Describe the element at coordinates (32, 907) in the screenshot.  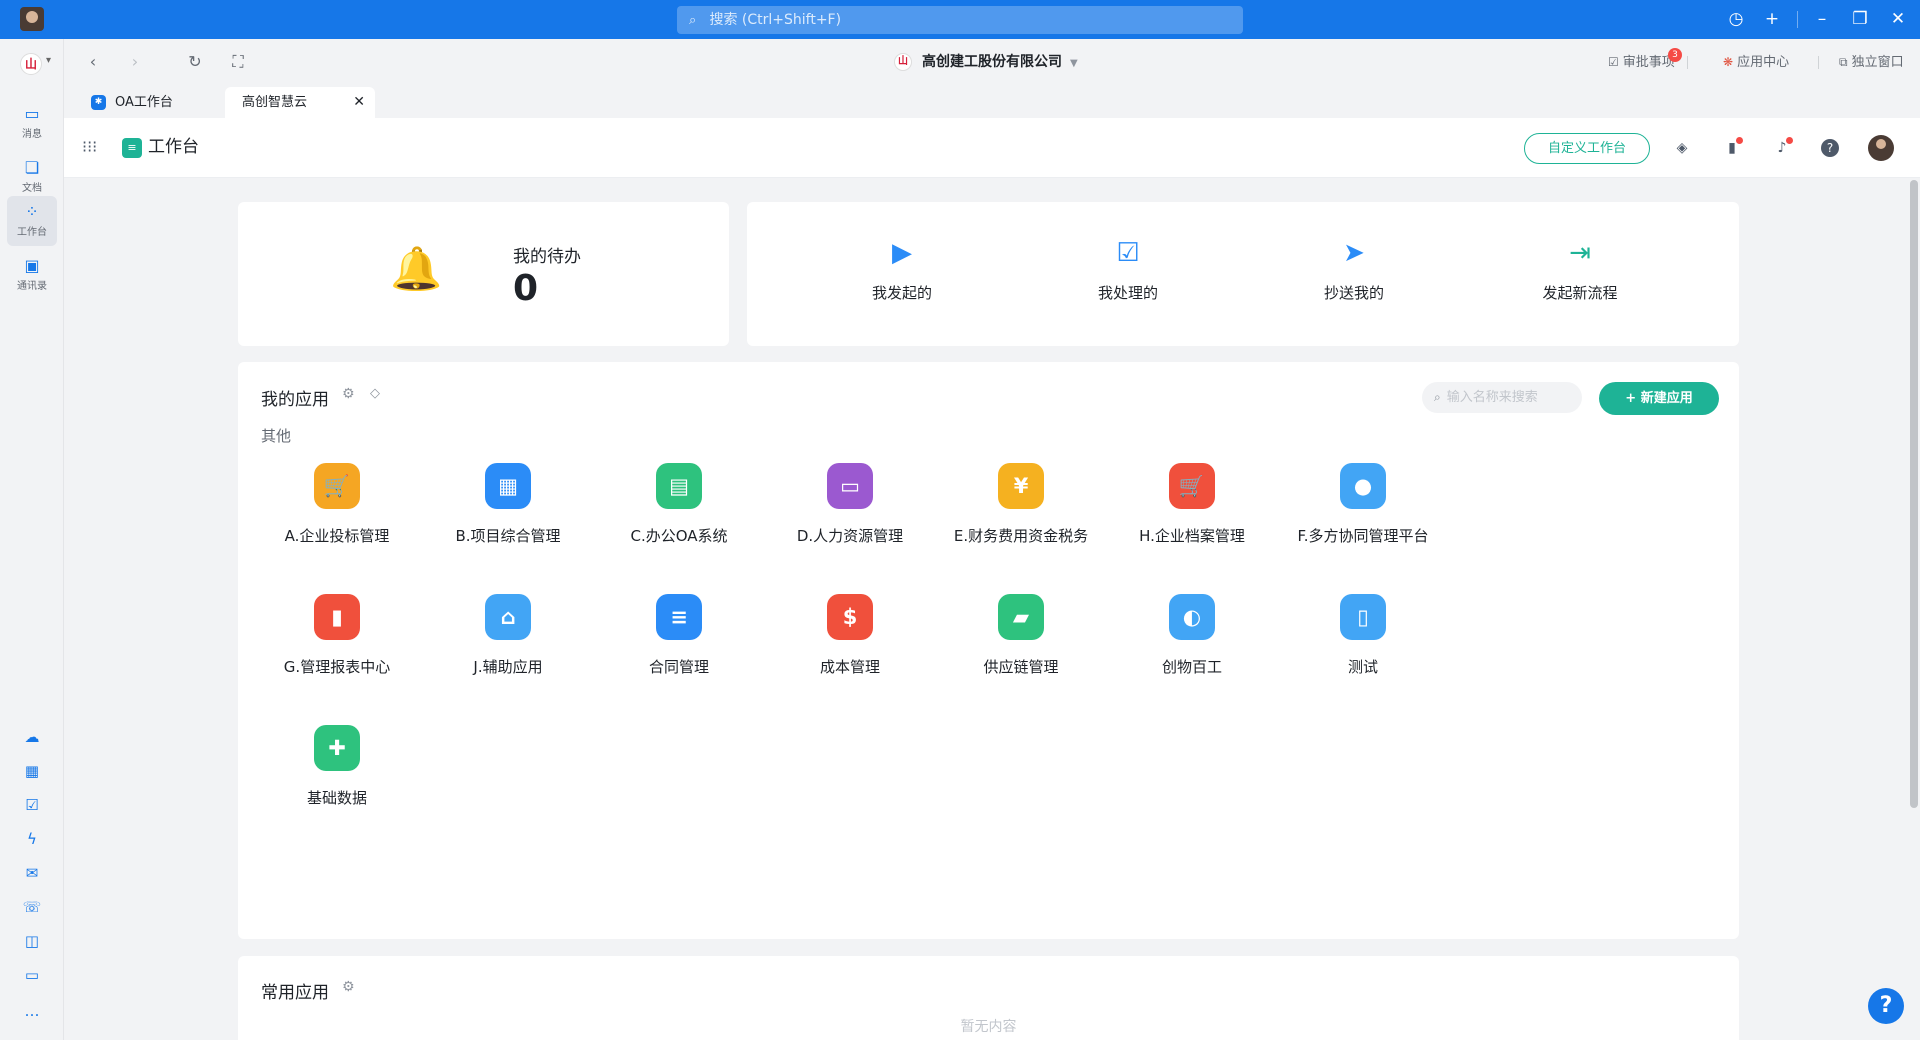
I see `phone-icon: ☏` at that location.